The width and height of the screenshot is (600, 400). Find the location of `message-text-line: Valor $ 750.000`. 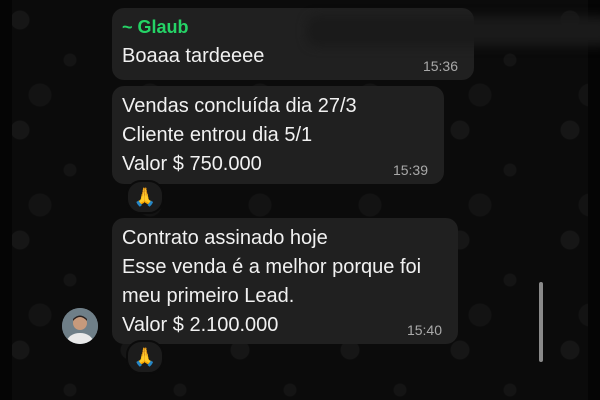

message-text-line: Valor $ 750.000 is located at coordinates (192, 164).